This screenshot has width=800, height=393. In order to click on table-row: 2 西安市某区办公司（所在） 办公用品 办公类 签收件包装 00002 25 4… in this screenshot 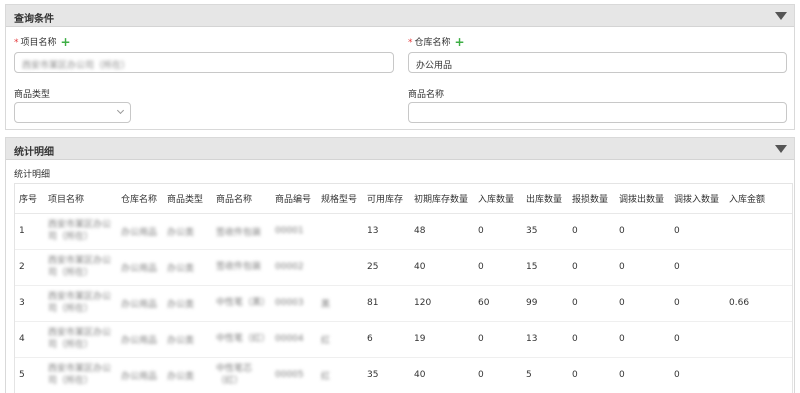, I will do `click(403, 267)`.